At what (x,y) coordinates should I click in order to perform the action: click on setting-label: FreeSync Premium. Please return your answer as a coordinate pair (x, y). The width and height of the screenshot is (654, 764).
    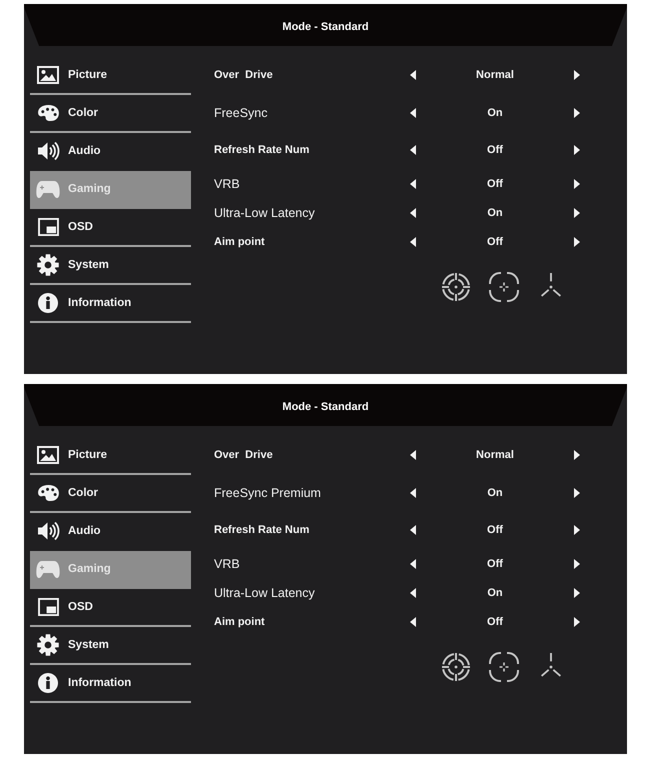
    Looking at the image, I should click on (267, 493).